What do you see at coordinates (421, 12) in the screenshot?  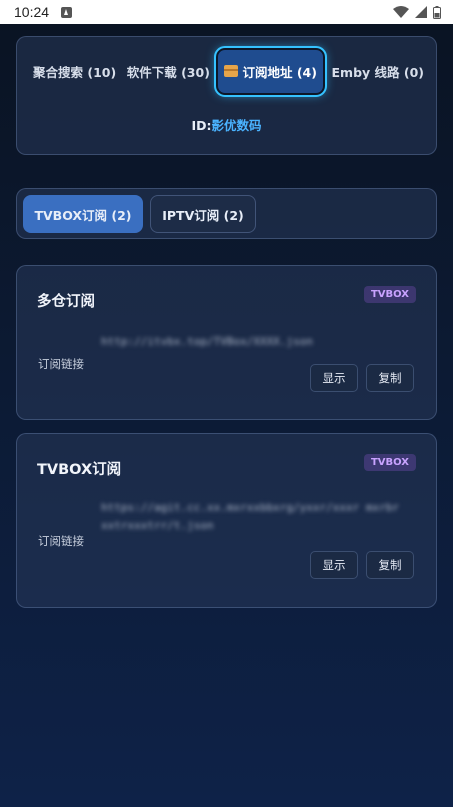 I see `signal-icon` at bounding box center [421, 12].